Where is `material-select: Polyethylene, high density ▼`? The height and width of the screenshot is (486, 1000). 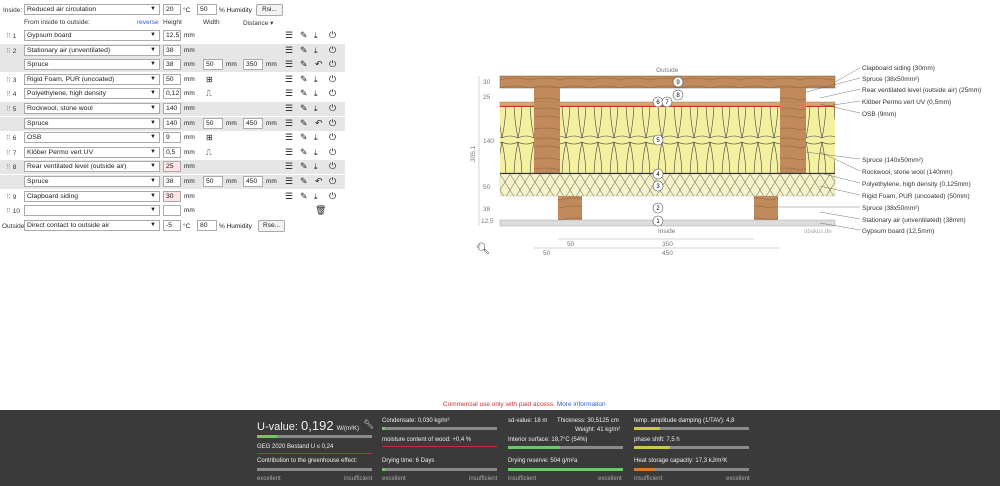
material-select: Polyethylene, high density ▼ is located at coordinates (92, 94).